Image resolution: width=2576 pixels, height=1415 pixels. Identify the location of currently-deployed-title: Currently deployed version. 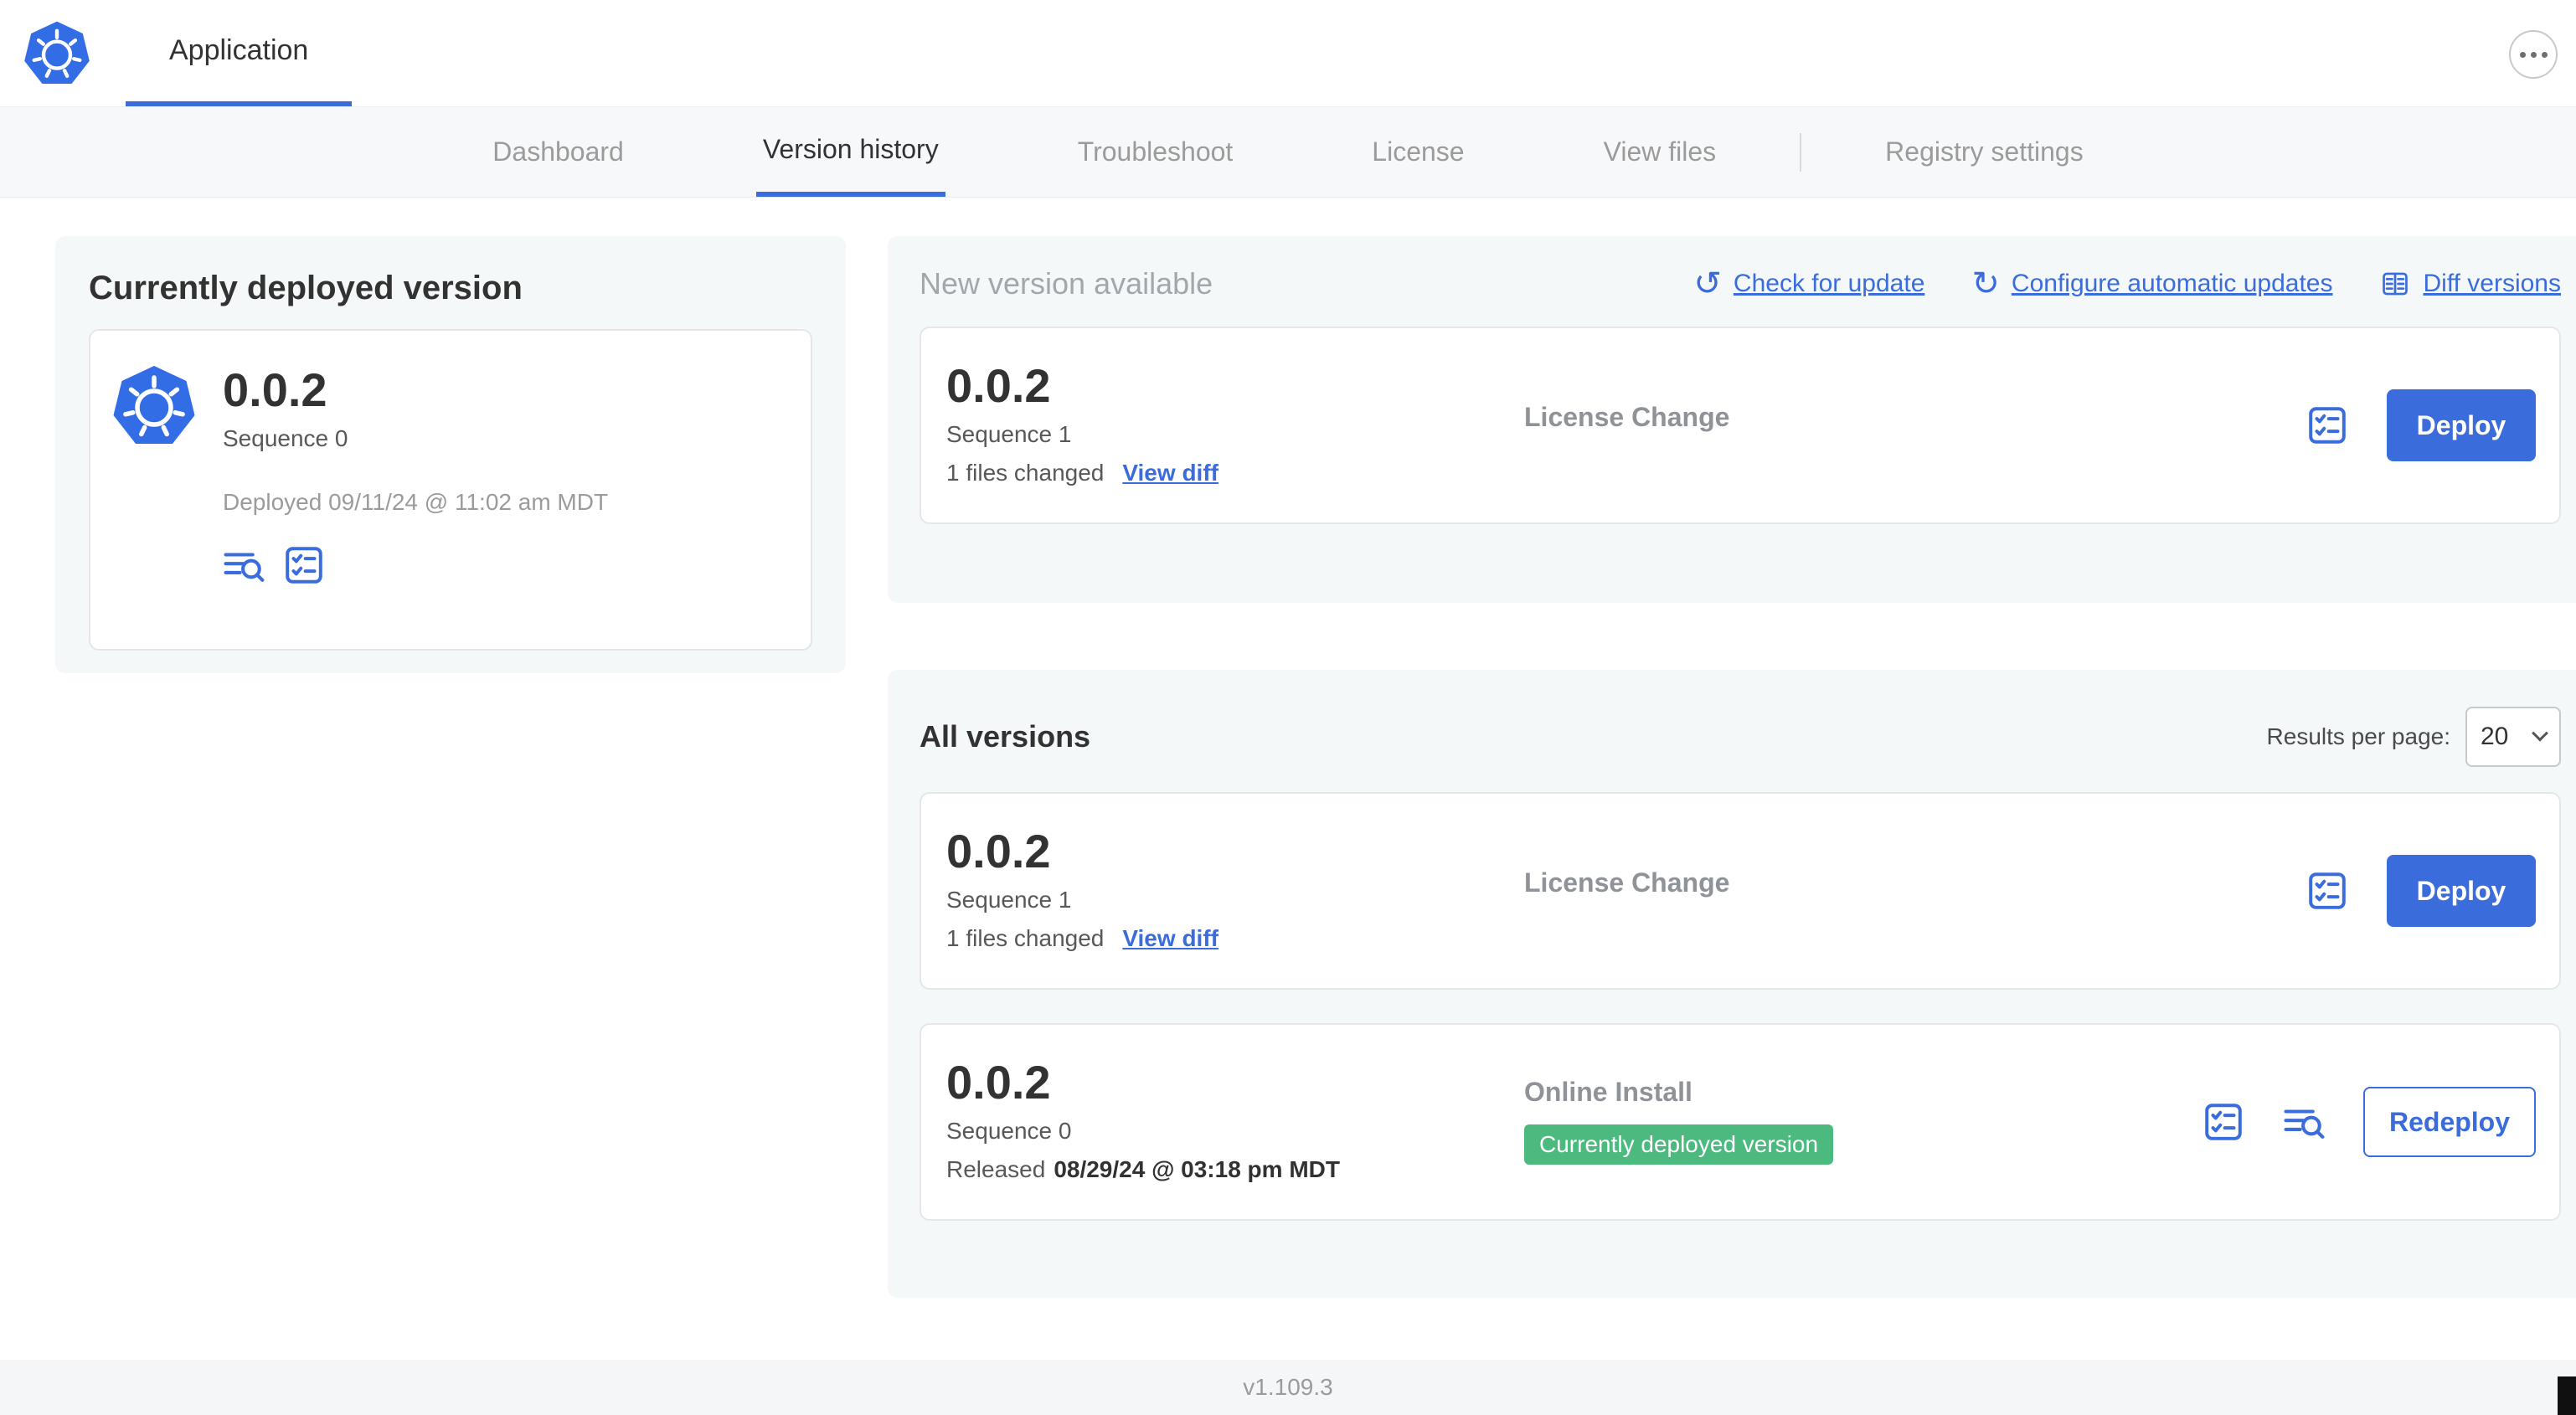
(306, 288).